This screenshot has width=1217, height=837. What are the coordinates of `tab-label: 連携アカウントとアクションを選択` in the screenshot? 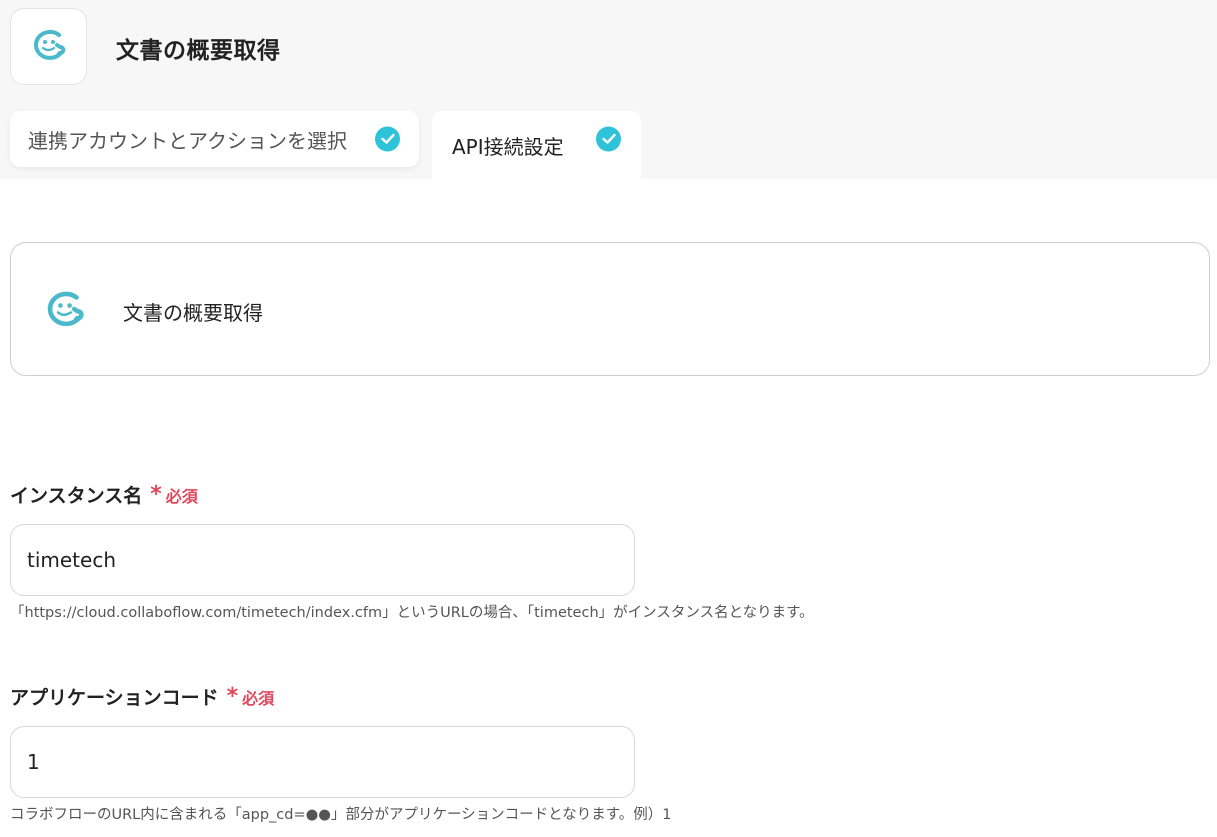 It's located at (187, 140).